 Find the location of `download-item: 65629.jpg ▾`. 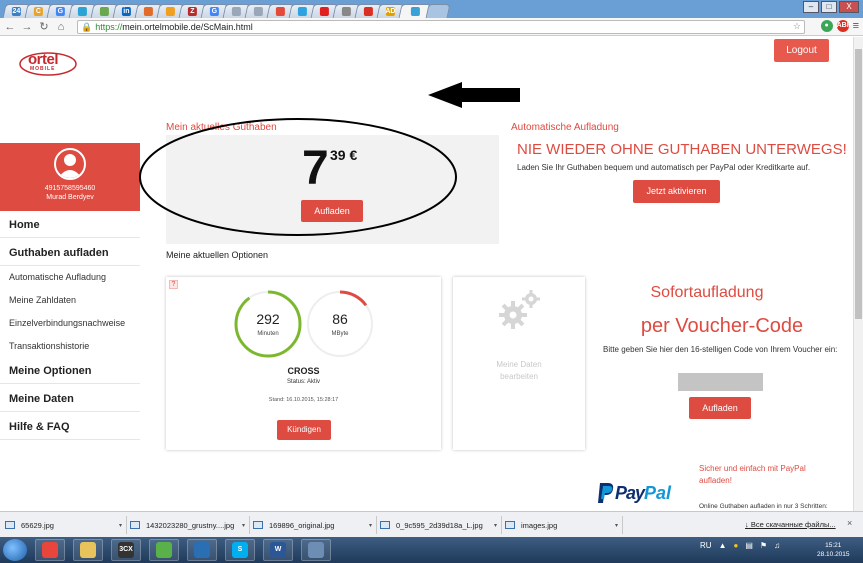

download-item: 65629.jpg ▾ is located at coordinates (66, 525).